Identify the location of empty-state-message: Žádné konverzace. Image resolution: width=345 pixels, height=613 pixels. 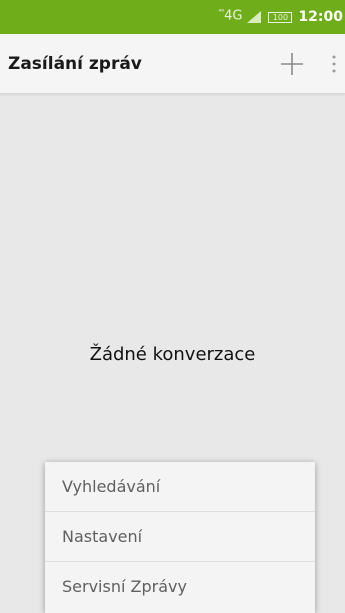
(172, 354).